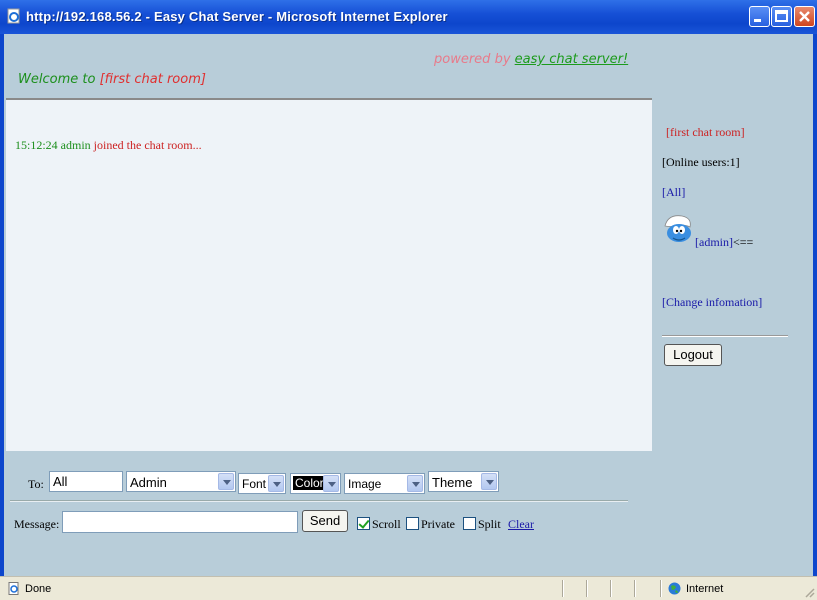 Image resolution: width=817 pixels, height=600 pixels. What do you see at coordinates (693, 355) in the screenshot?
I see `logout-button: Logout` at bounding box center [693, 355].